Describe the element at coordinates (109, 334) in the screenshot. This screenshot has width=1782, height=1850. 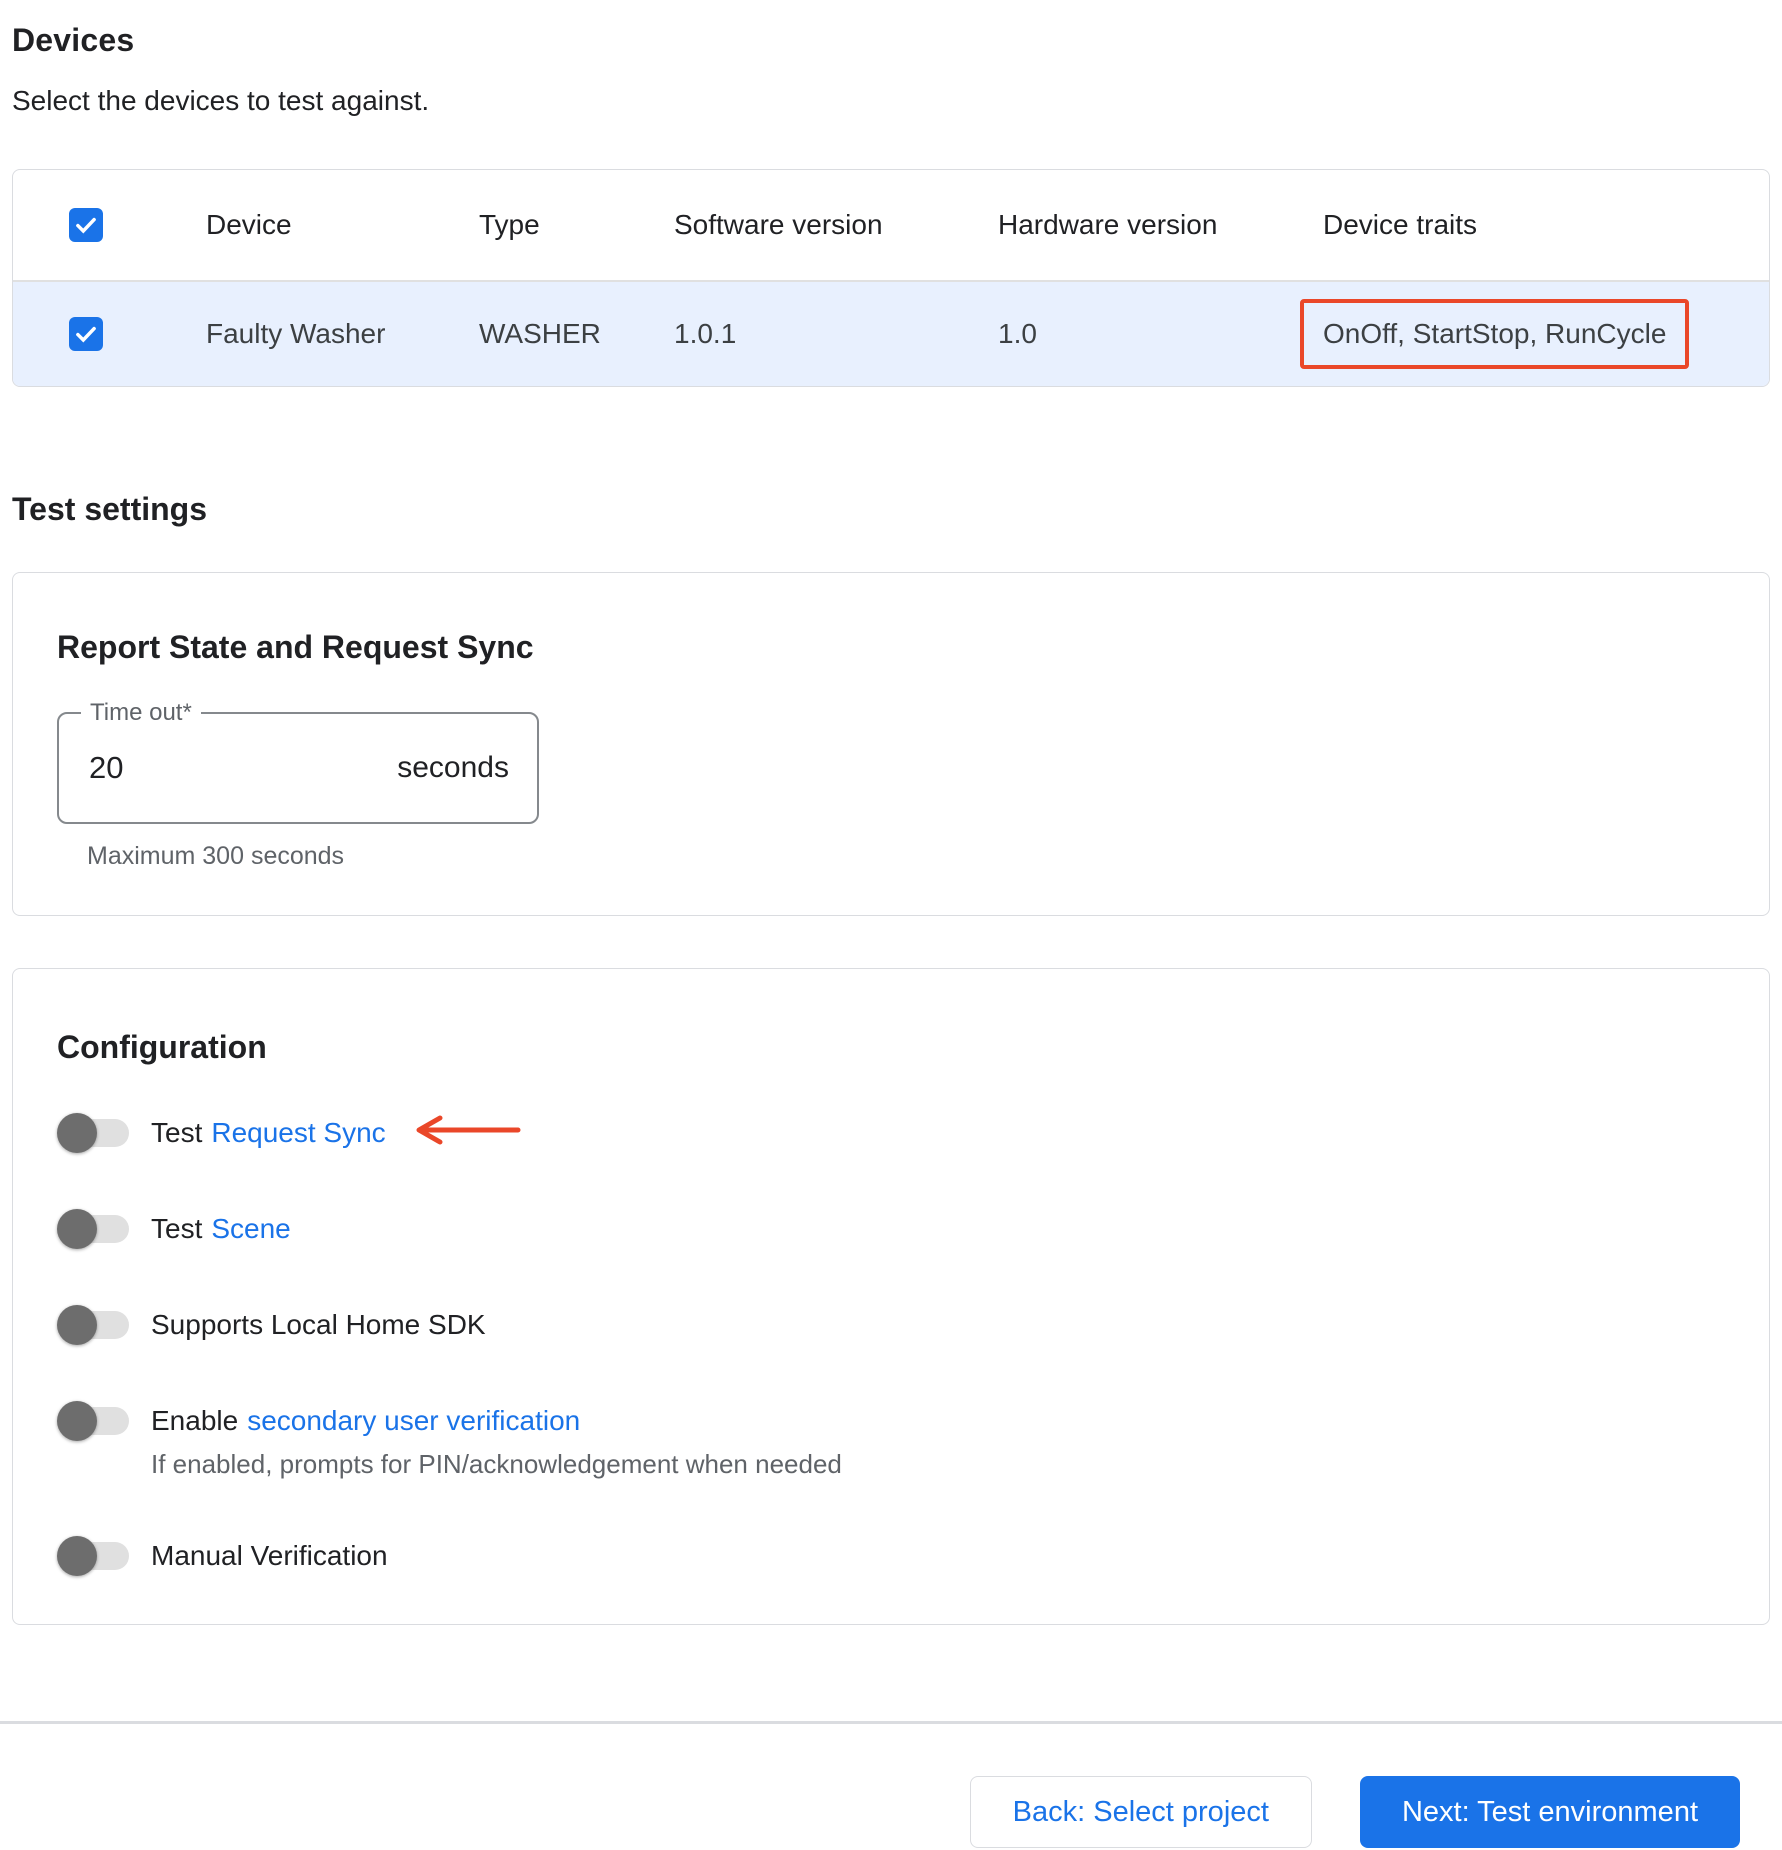
I see `row-checkbox-cell` at that location.